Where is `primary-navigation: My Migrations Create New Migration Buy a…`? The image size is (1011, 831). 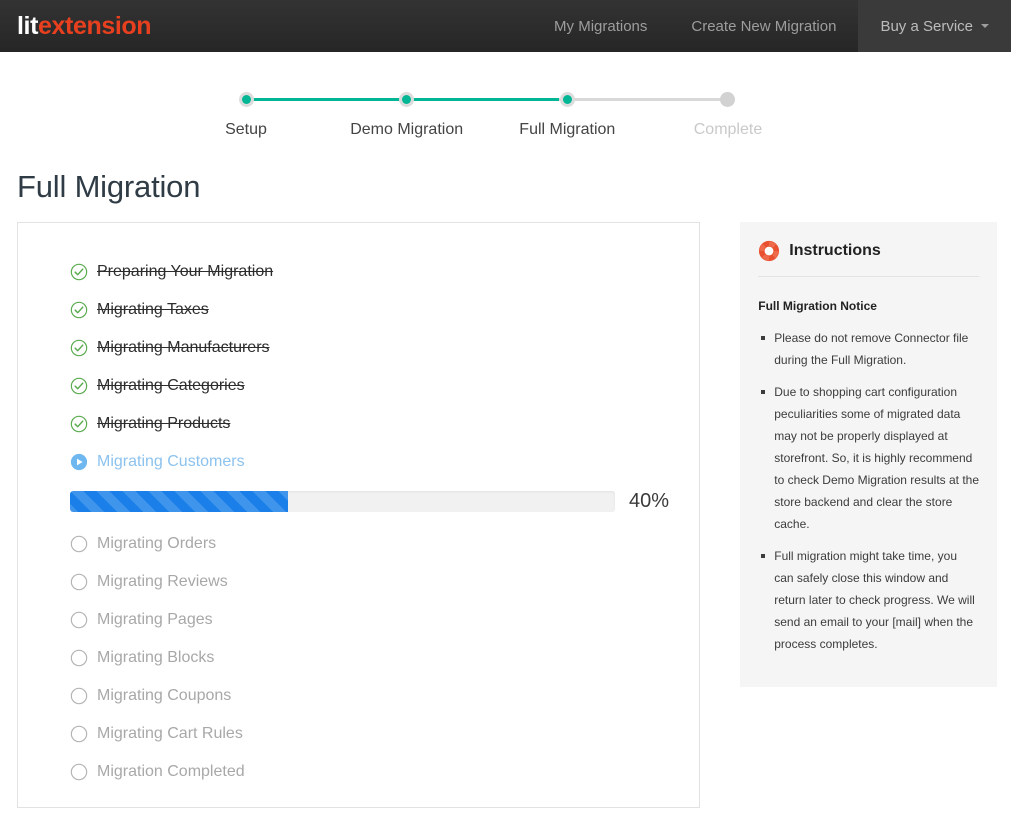 primary-navigation: My Migrations Create New Migration Buy a… is located at coordinates (771, 26).